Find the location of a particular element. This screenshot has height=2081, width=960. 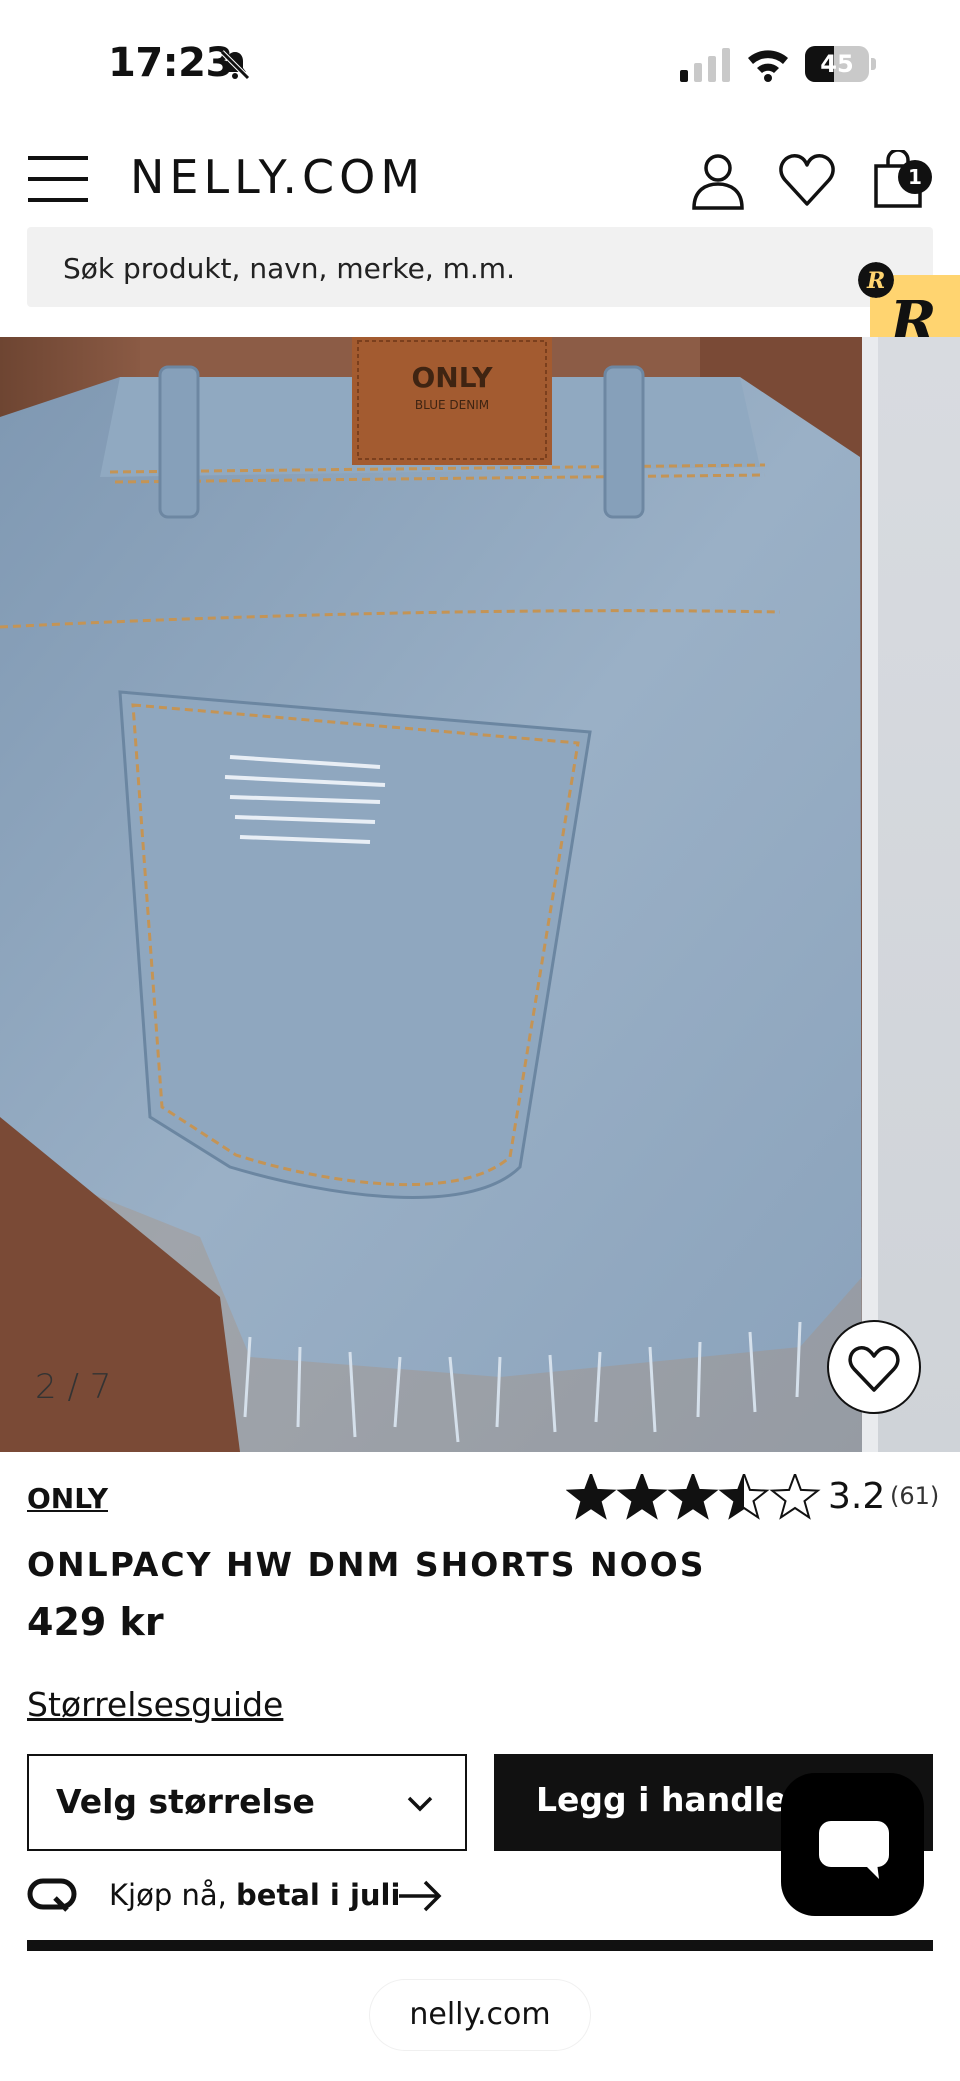

arrow-right-icon is located at coordinates (420, 1896).